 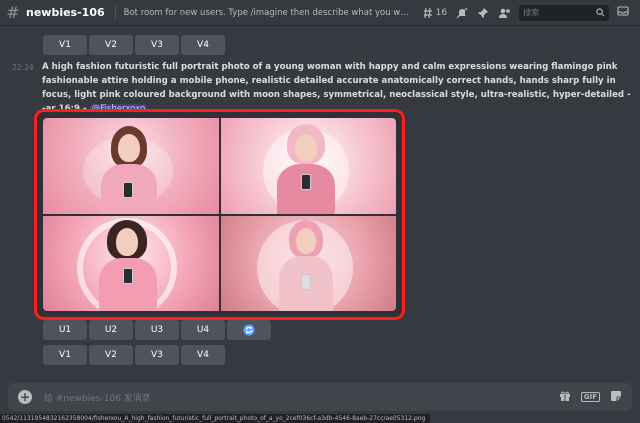 What do you see at coordinates (441, 12) in the screenshot?
I see `thread-count: 16` at bounding box center [441, 12].